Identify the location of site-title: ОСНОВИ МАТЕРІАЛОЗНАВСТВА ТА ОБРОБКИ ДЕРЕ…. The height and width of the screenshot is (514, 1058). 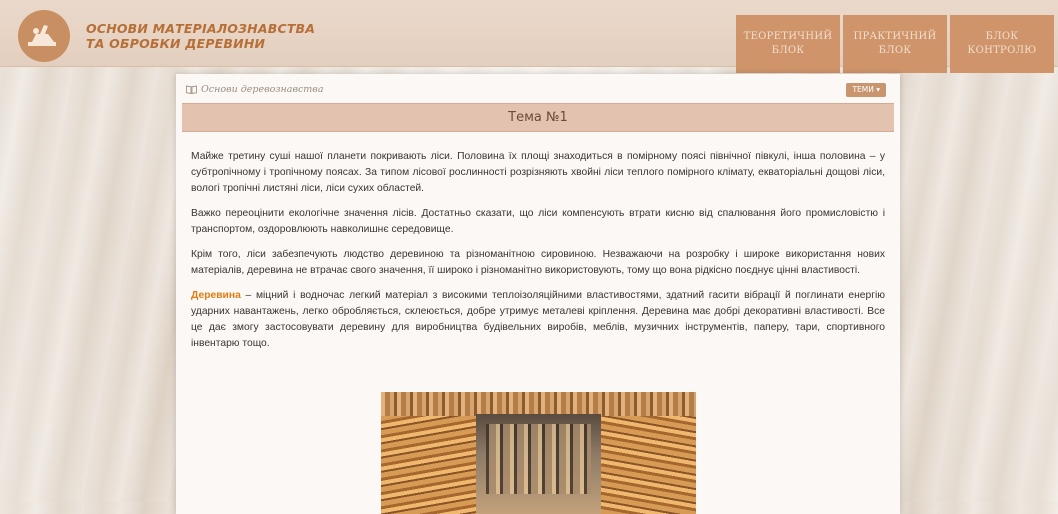
(200, 36).